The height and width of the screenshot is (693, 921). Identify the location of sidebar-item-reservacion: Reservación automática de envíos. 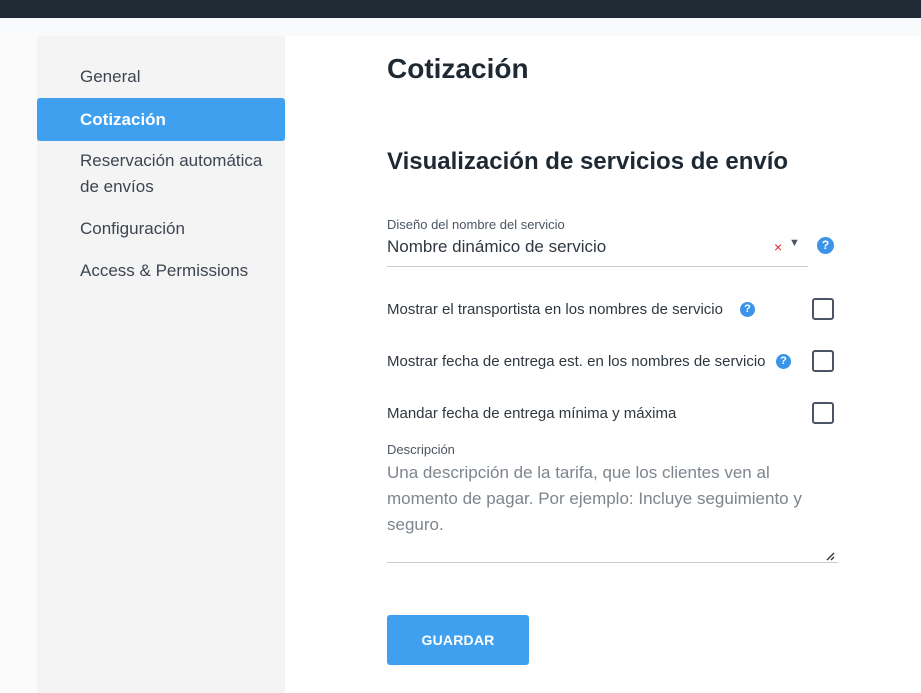
(161, 174).